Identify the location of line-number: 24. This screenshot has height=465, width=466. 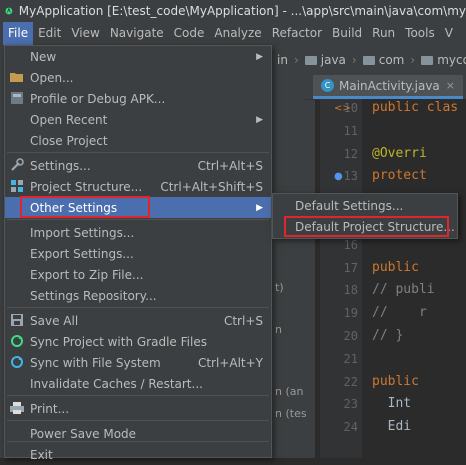
(350, 427).